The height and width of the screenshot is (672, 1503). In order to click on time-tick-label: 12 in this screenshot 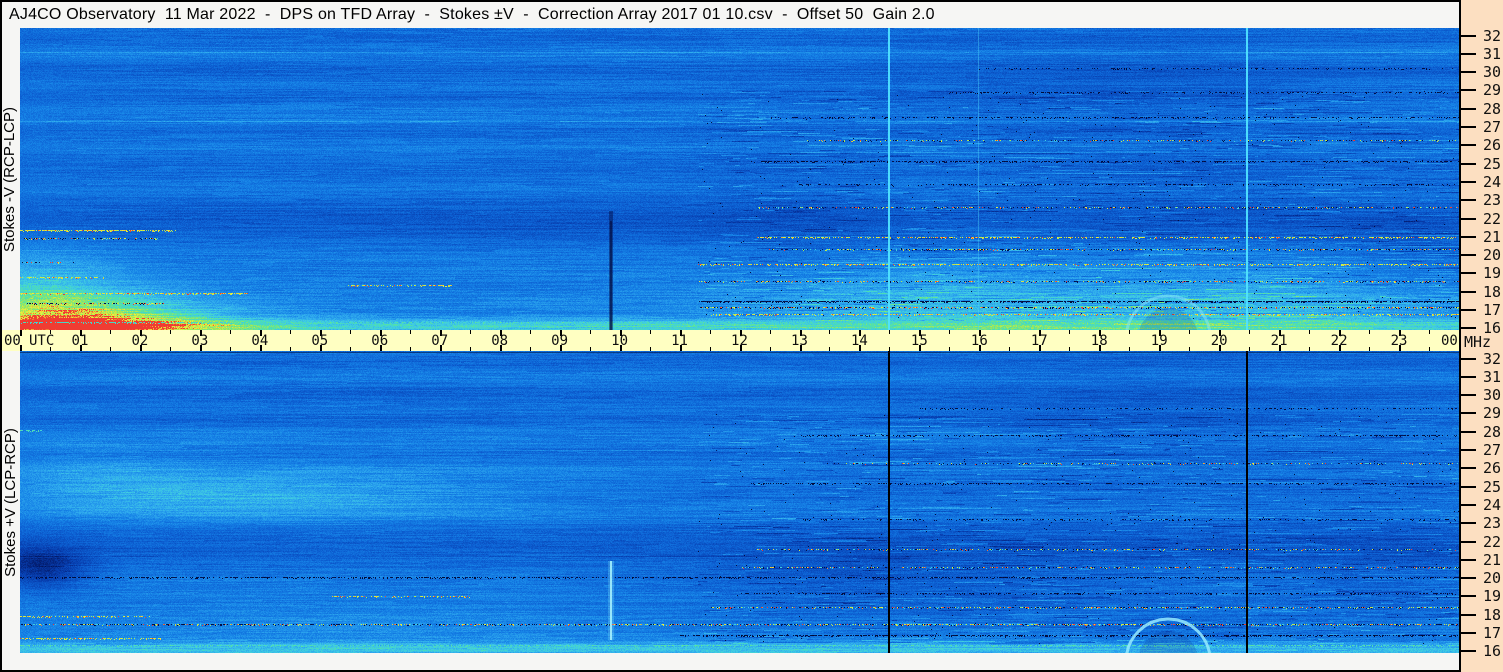, I will do `click(739, 341)`.